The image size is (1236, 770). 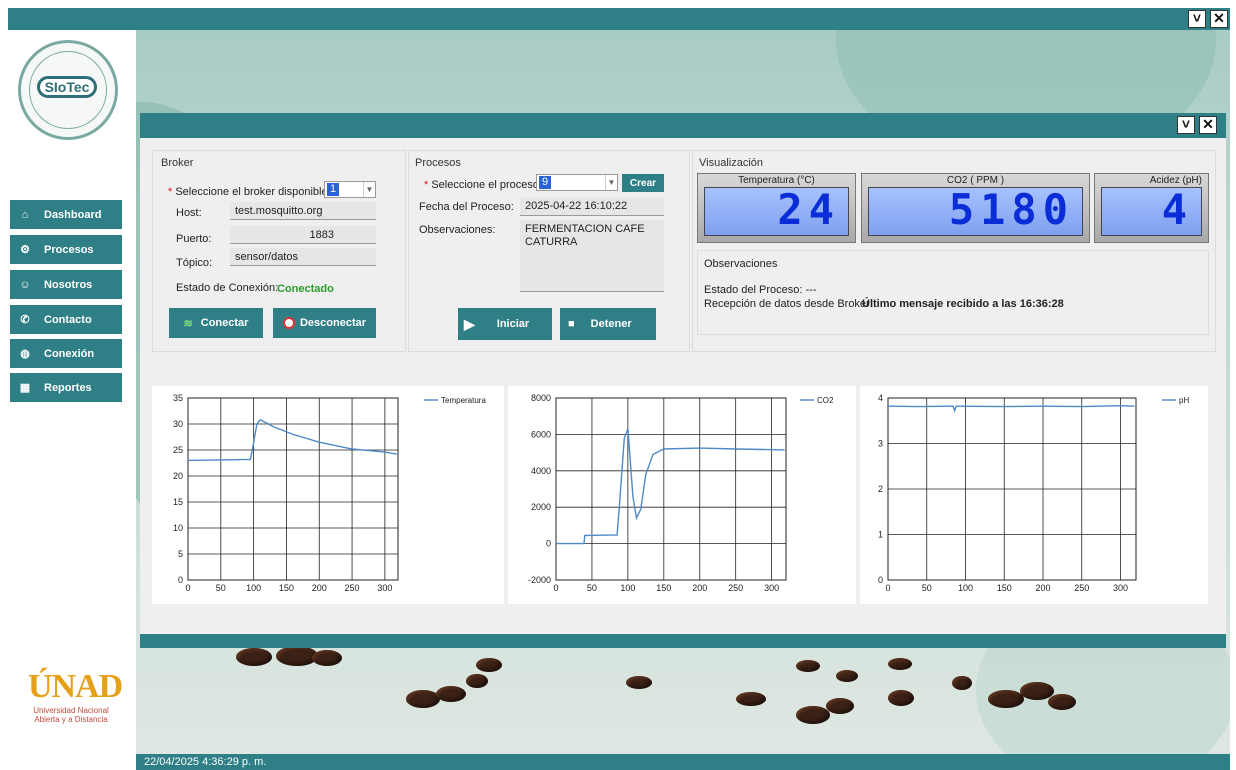 What do you see at coordinates (66, 284) in the screenshot?
I see `nav-nosotros: ☺ Nosotros` at bounding box center [66, 284].